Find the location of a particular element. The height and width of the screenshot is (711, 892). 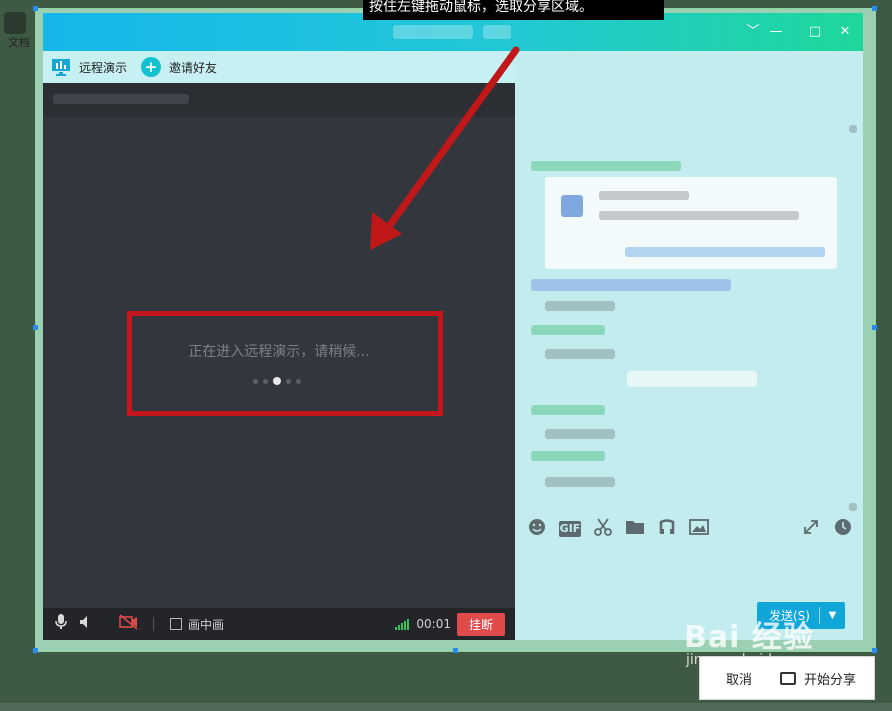

remote-demo-button: 远程演示 is located at coordinates (89, 67).